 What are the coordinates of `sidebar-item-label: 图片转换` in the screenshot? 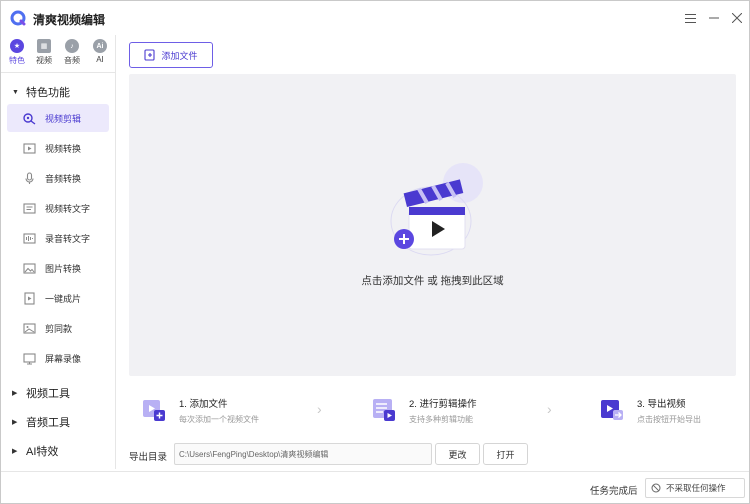 It's located at (63, 268).